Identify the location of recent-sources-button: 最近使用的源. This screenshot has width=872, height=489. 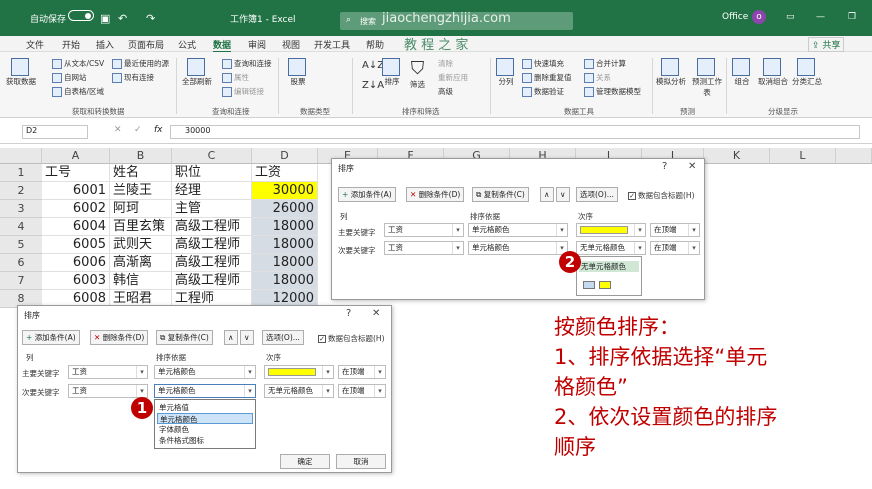
(140, 63).